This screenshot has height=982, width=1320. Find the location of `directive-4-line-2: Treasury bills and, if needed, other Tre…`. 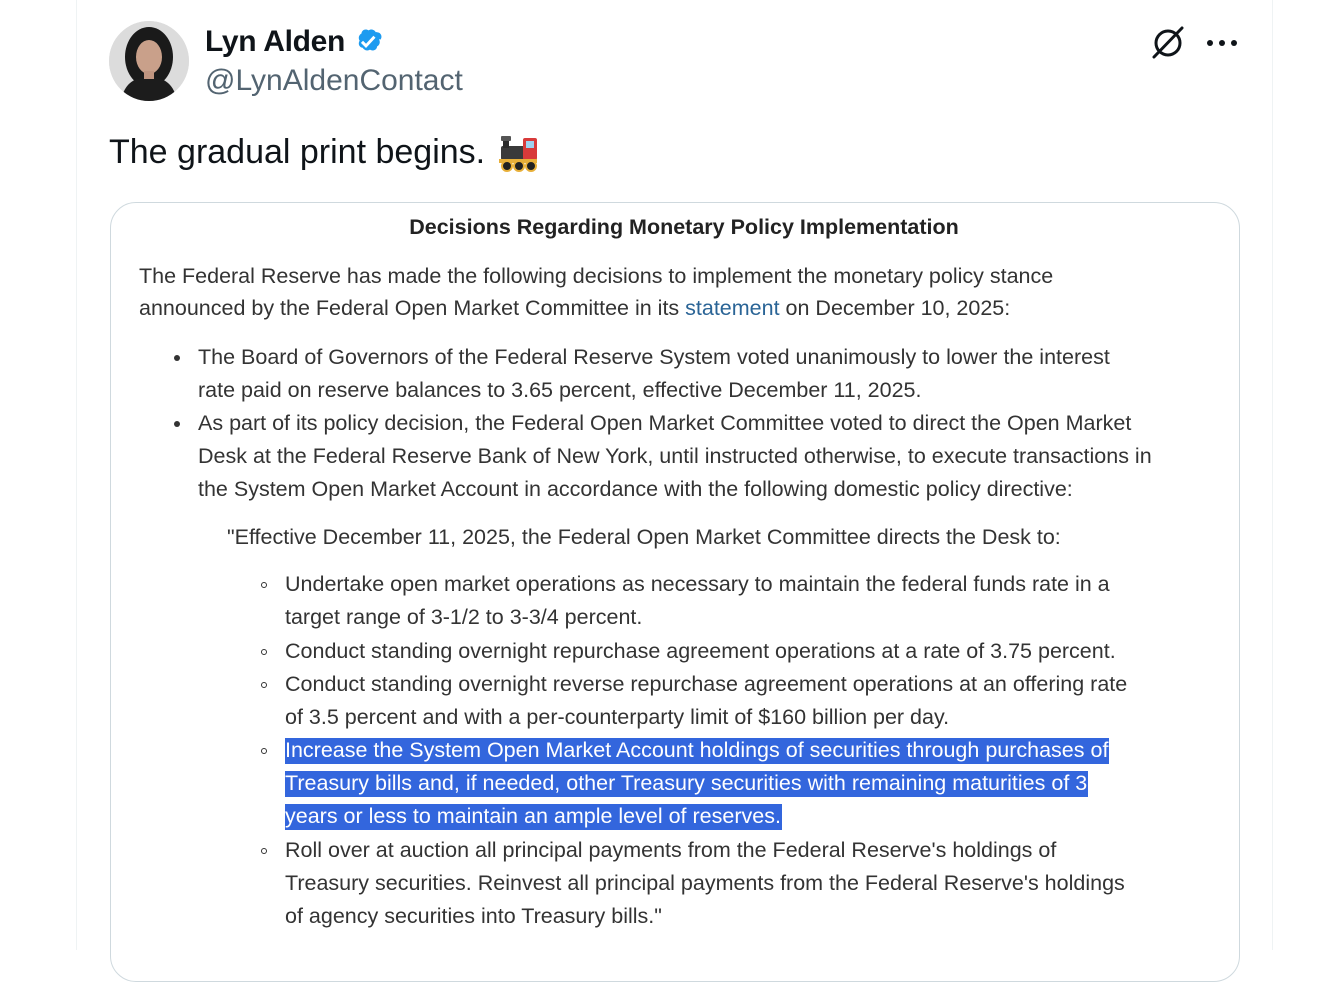

directive-4-line-2: Treasury bills and, if needed, other Tre… is located at coordinates (687, 783).